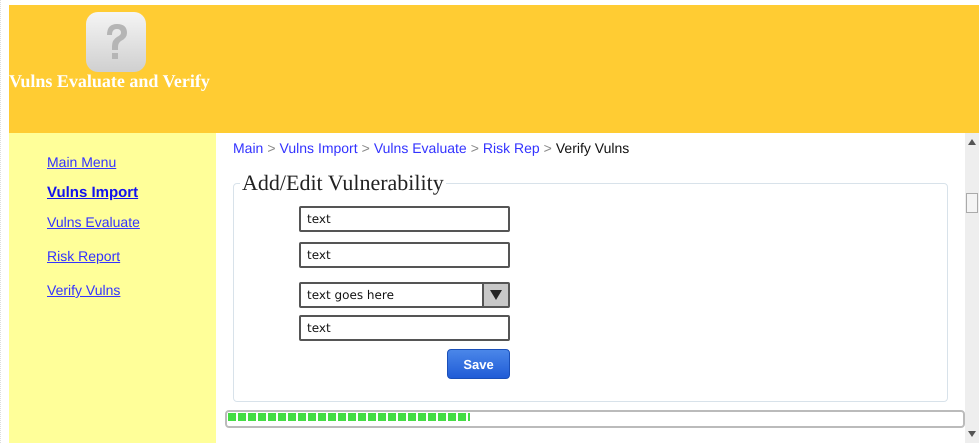 This screenshot has height=443, width=979. What do you see at coordinates (83, 290) in the screenshot?
I see `sidebar-link: Verify Vulns` at bounding box center [83, 290].